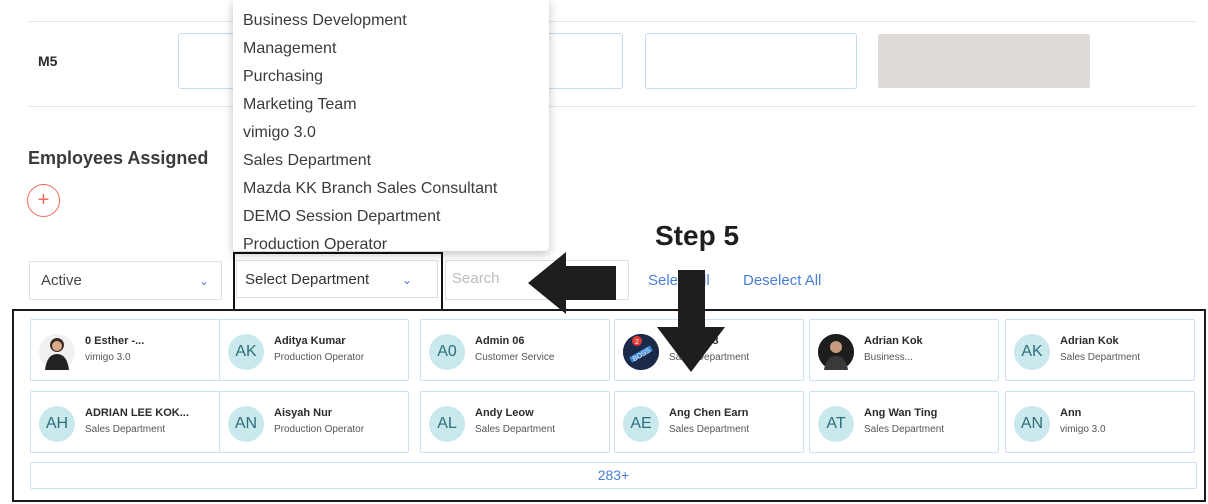  I want to click on highlight-frame, so click(338, 281).